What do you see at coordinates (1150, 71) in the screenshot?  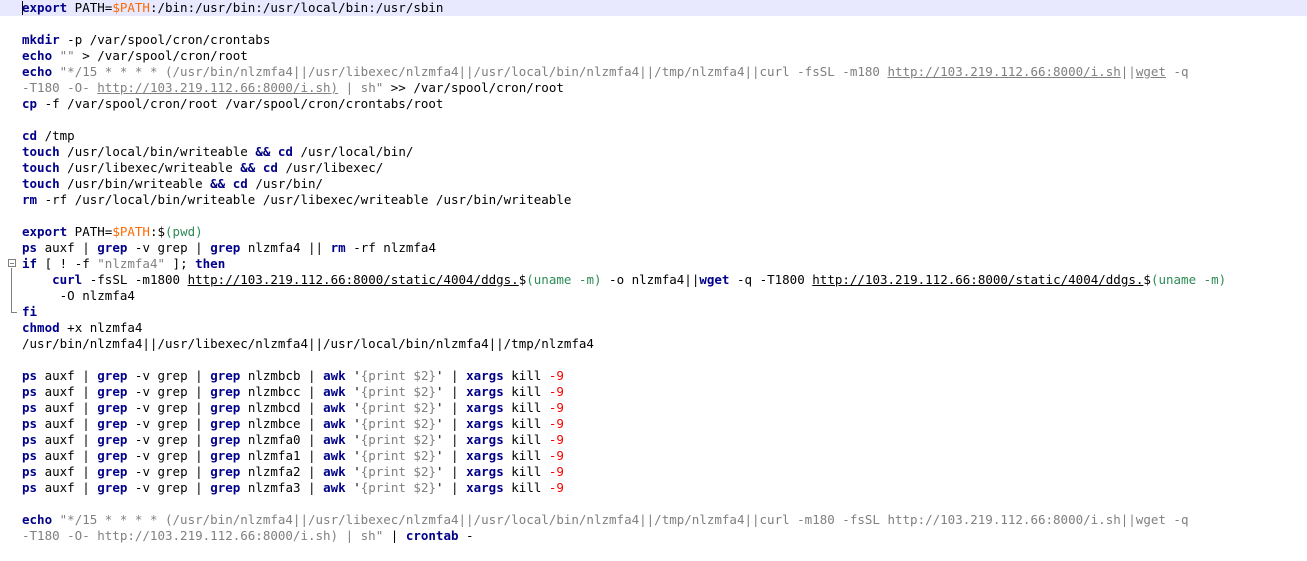 I see `code-token: wget` at bounding box center [1150, 71].